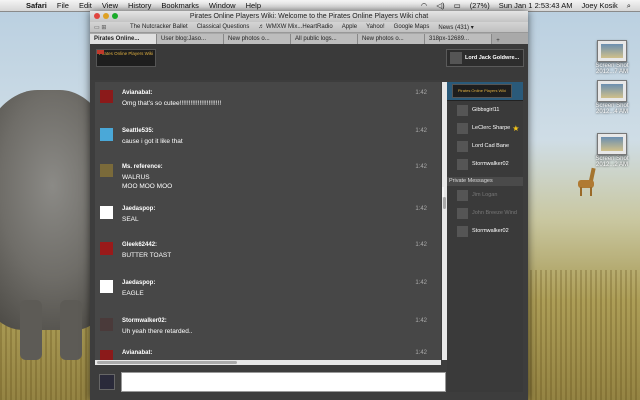 Image resolution: width=640 pixels, height=400 pixels. Describe the element at coordinates (265, 355) in the screenshot. I see `chat-message: Avianabat:1:42I like the beatles.` at that location.